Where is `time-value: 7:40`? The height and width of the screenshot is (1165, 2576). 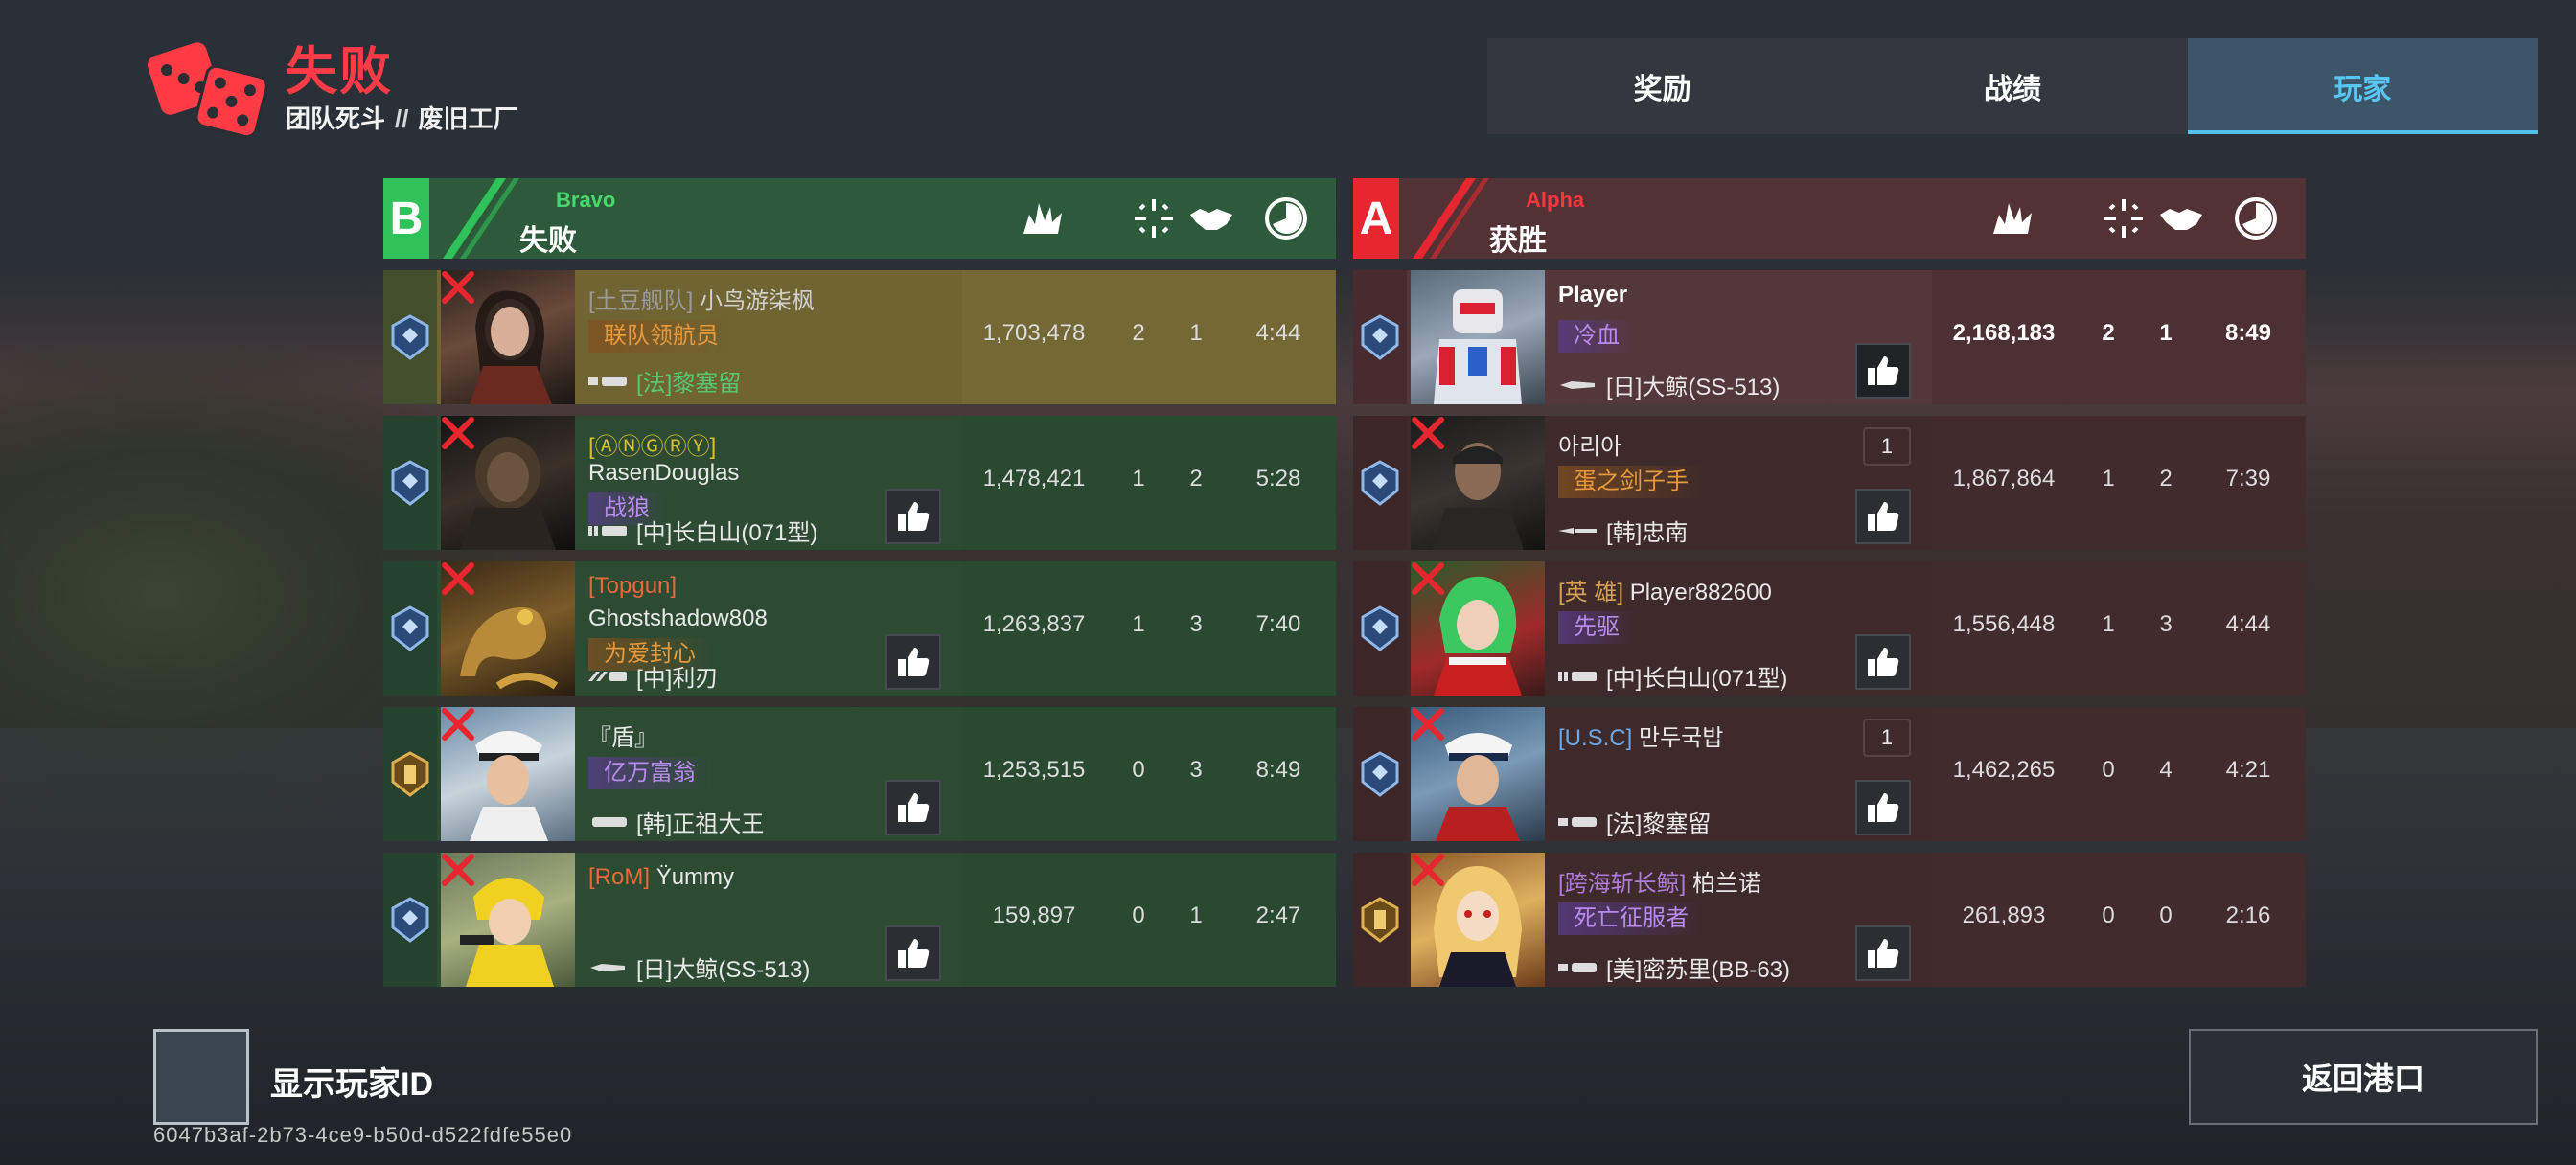 time-value: 7:40 is located at coordinates (1278, 624).